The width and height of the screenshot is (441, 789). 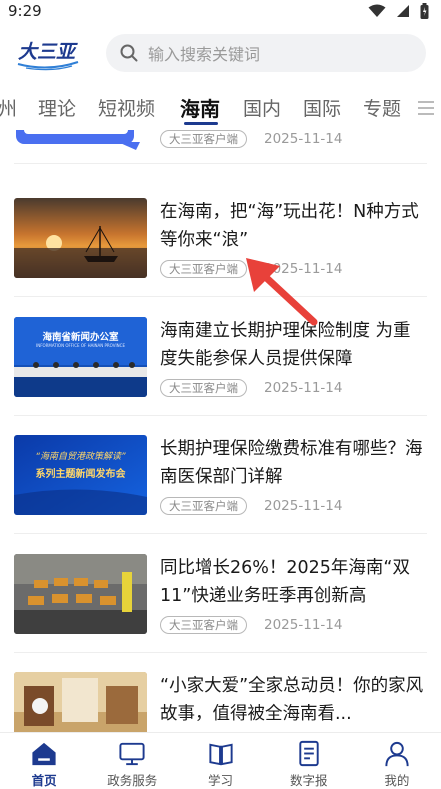 What do you see at coordinates (322, 107) in the screenshot?
I see `tab-international: 国际` at bounding box center [322, 107].